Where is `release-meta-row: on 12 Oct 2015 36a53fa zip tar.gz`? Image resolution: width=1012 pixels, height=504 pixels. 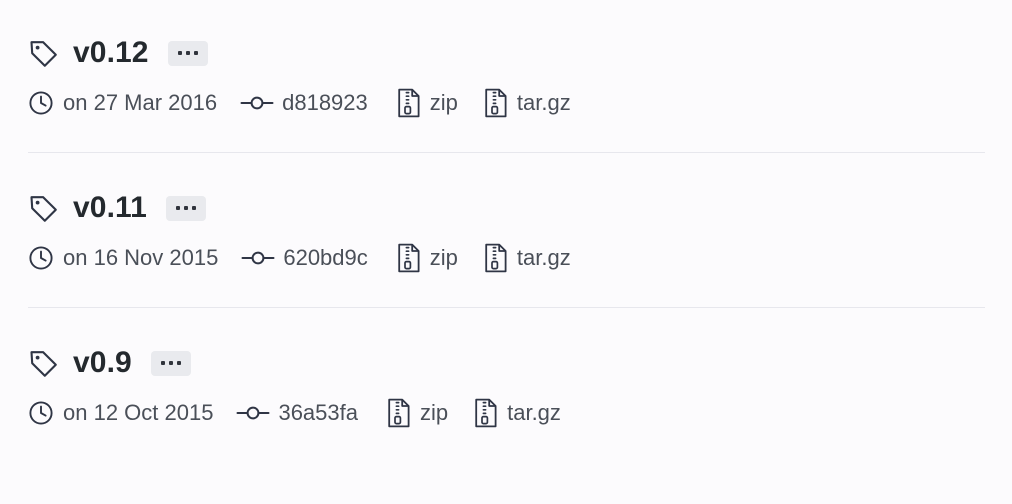 release-meta-row: on 12 Oct 2015 36a53fa zip tar.gz is located at coordinates (506, 413).